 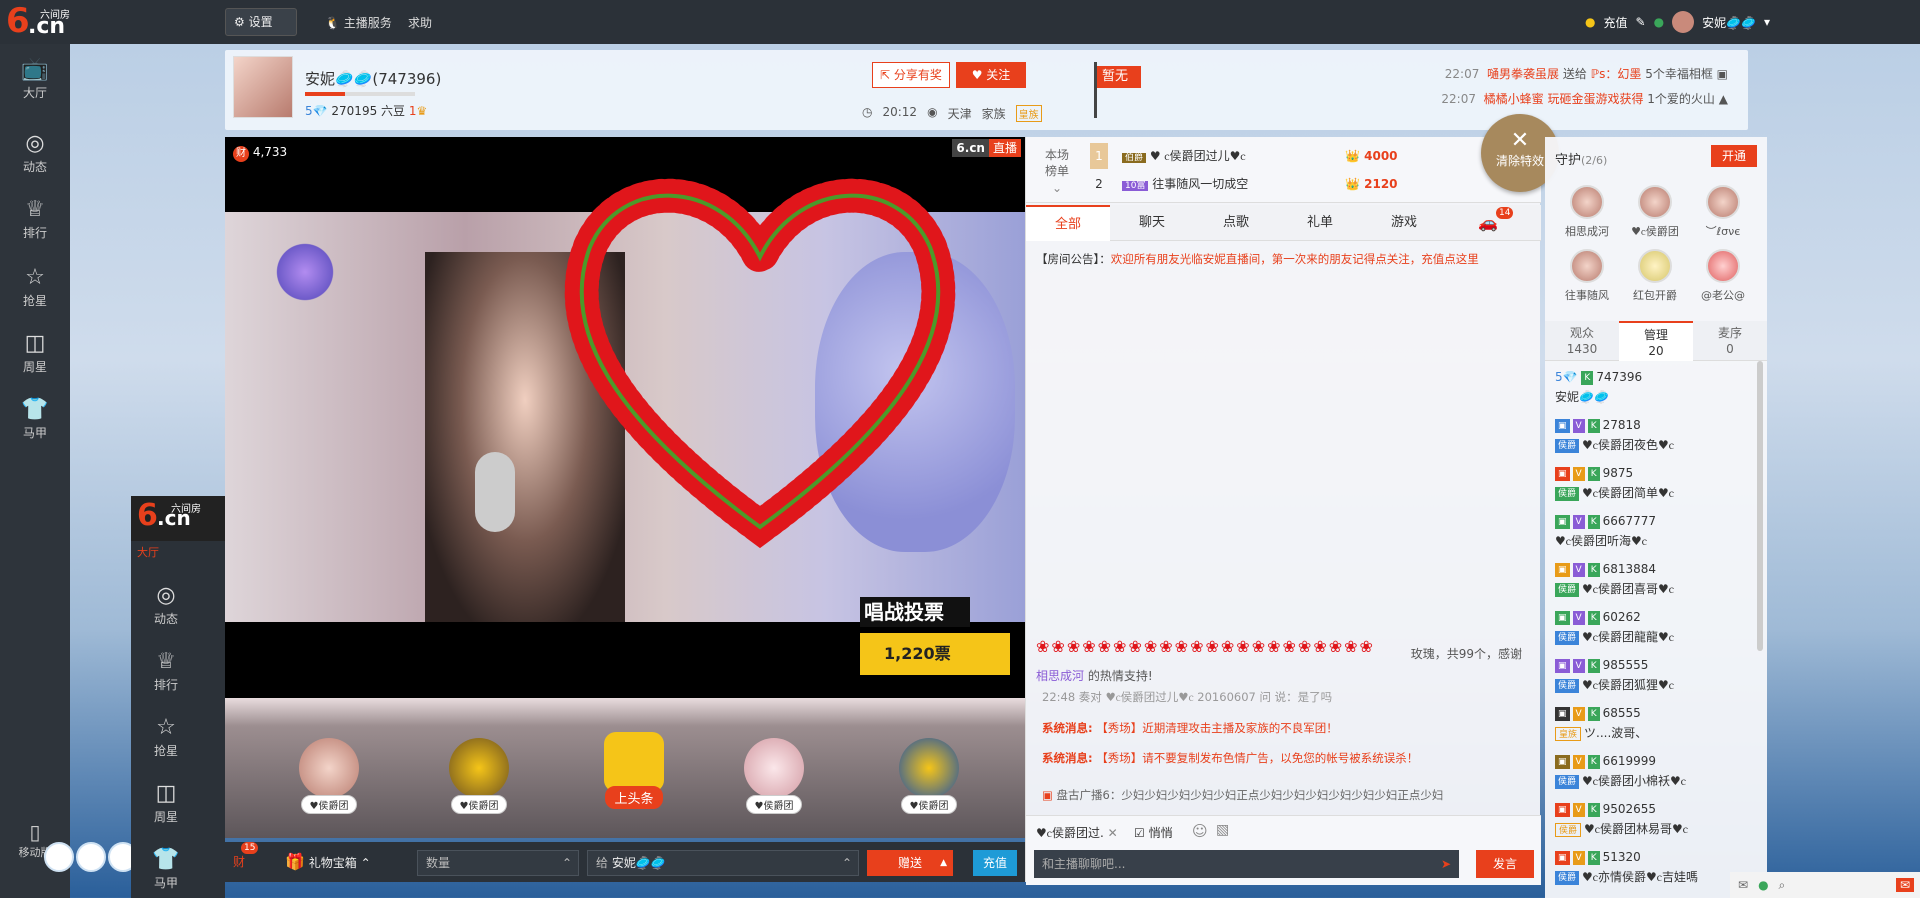 What do you see at coordinates (1057, 188) in the screenshot?
I see `chevron-down-icon: ⌄` at bounding box center [1057, 188].